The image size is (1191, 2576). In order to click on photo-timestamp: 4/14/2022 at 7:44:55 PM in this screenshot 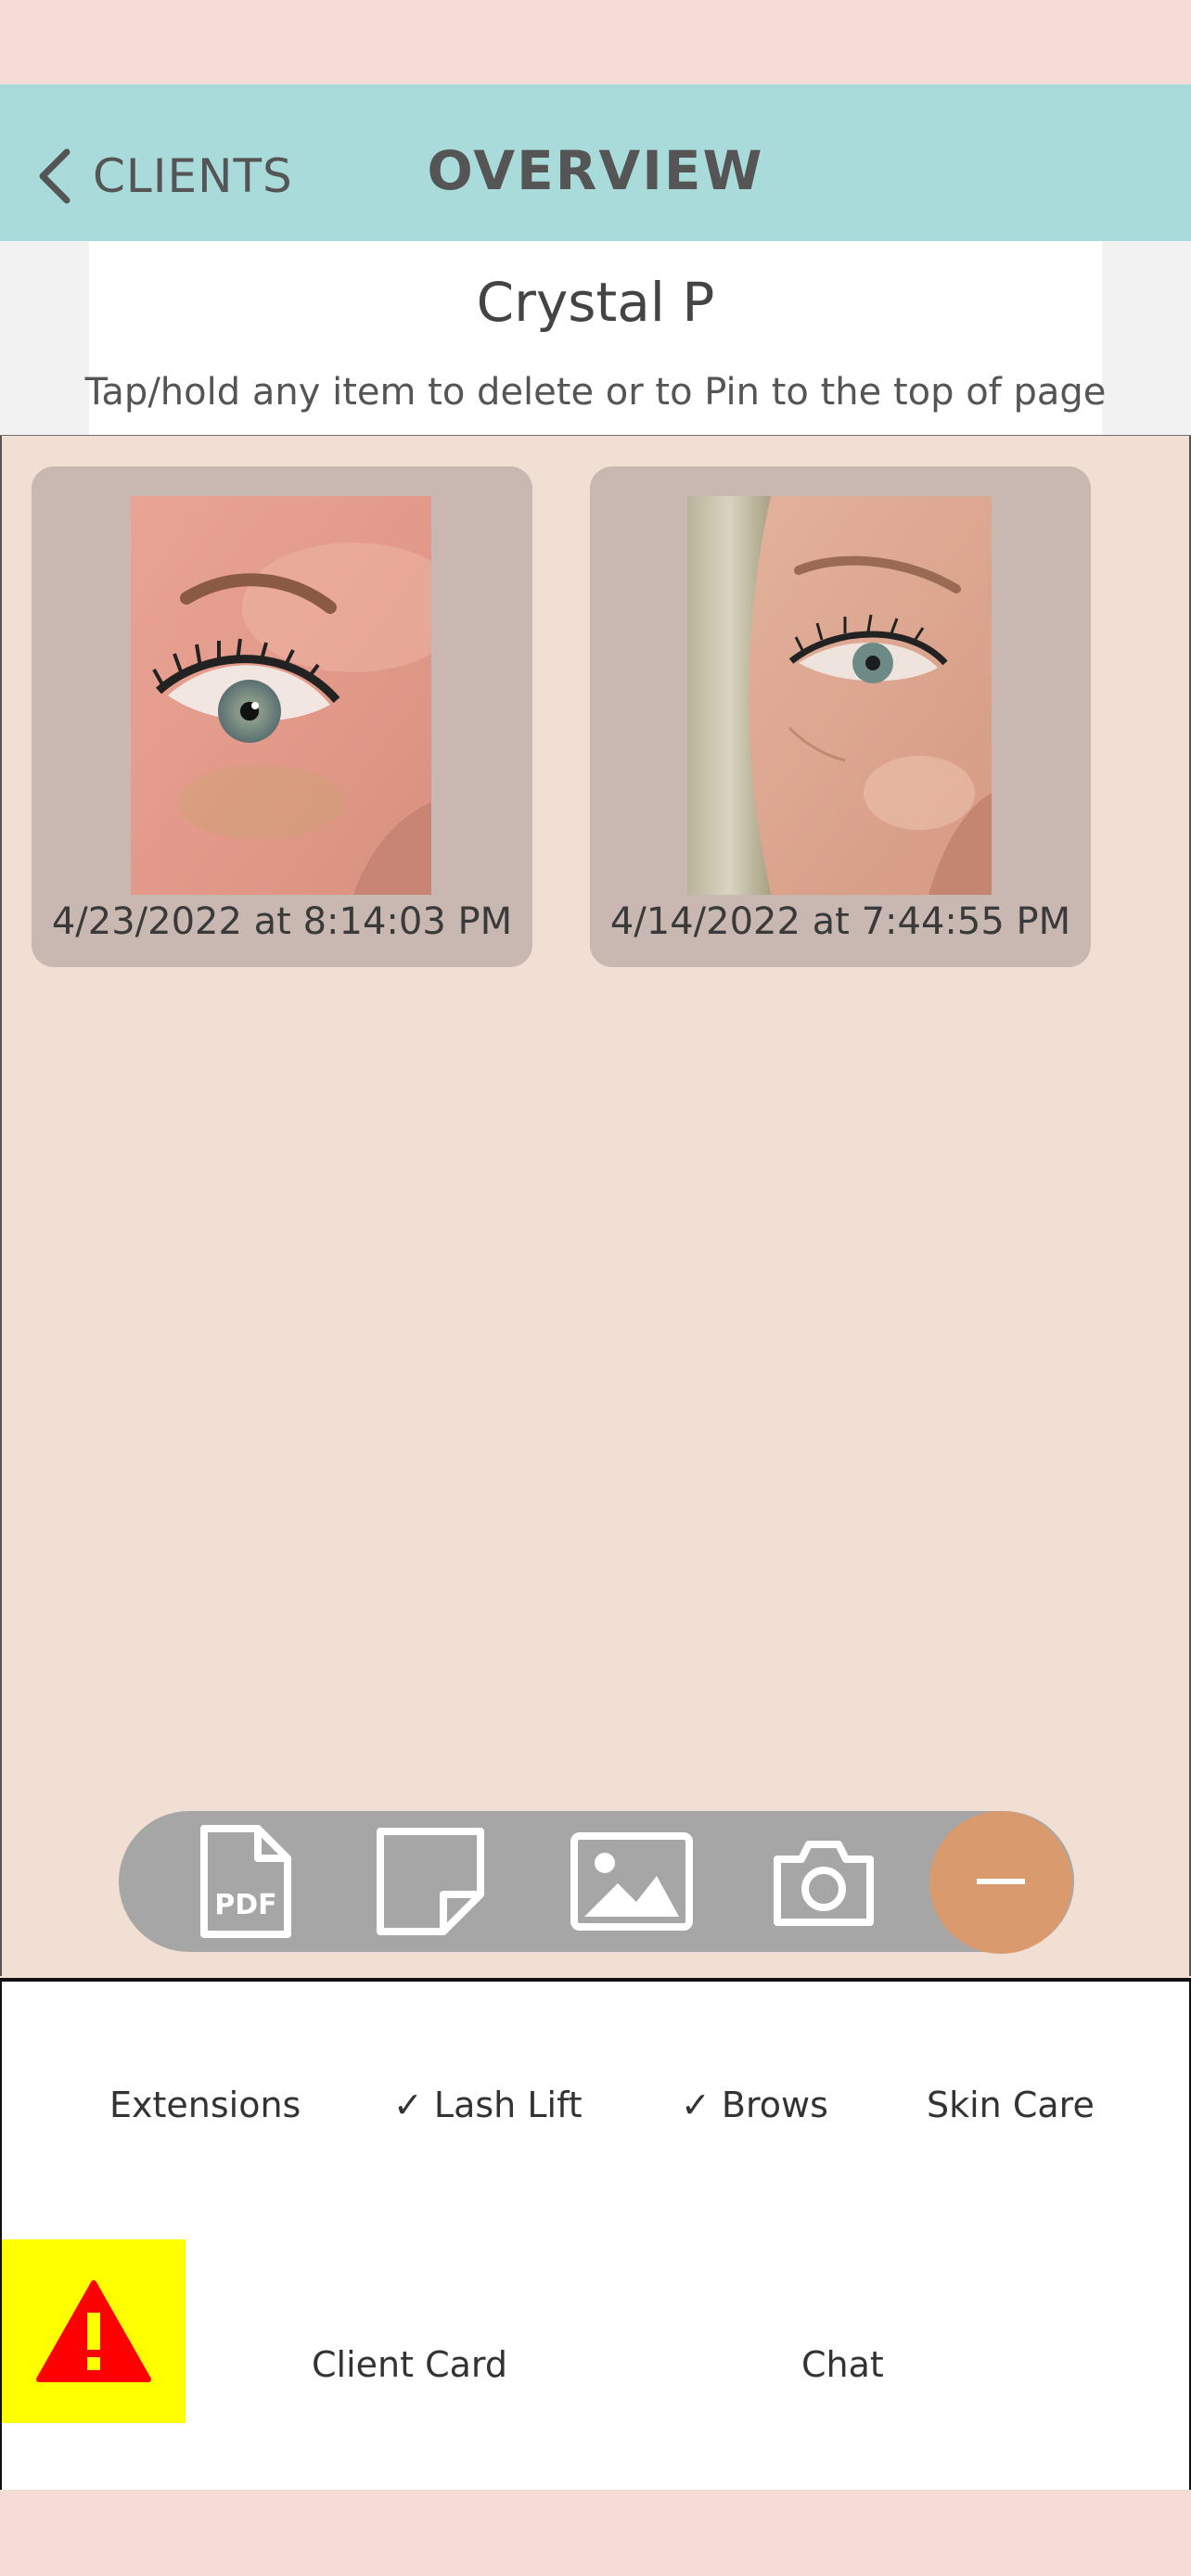, I will do `click(840, 921)`.